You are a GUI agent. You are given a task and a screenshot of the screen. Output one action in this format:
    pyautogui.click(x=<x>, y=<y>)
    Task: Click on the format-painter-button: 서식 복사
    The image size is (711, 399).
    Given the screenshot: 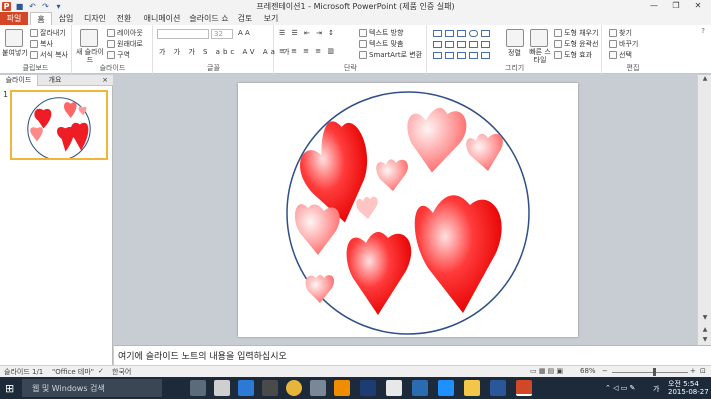 What is the action you would take?
    pyautogui.click(x=49, y=55)
    